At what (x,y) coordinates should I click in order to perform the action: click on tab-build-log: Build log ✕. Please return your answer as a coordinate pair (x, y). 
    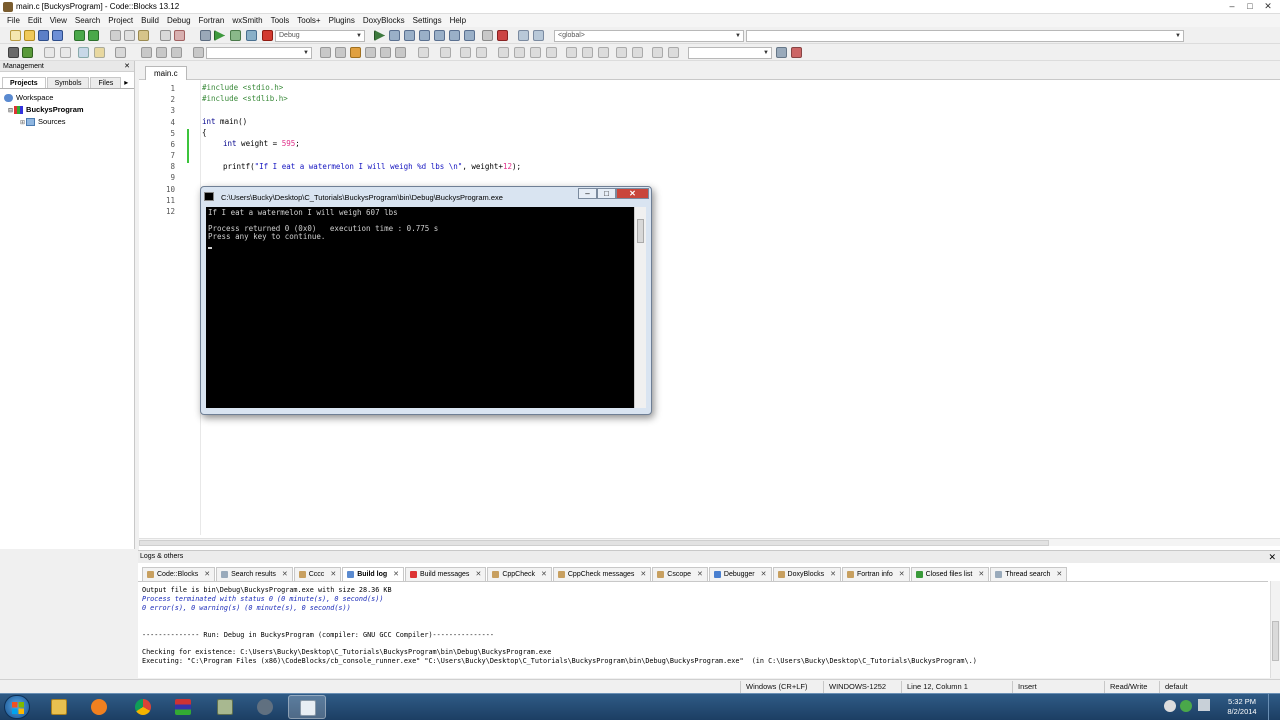
    Looking at the image, I should click on (373, 574).